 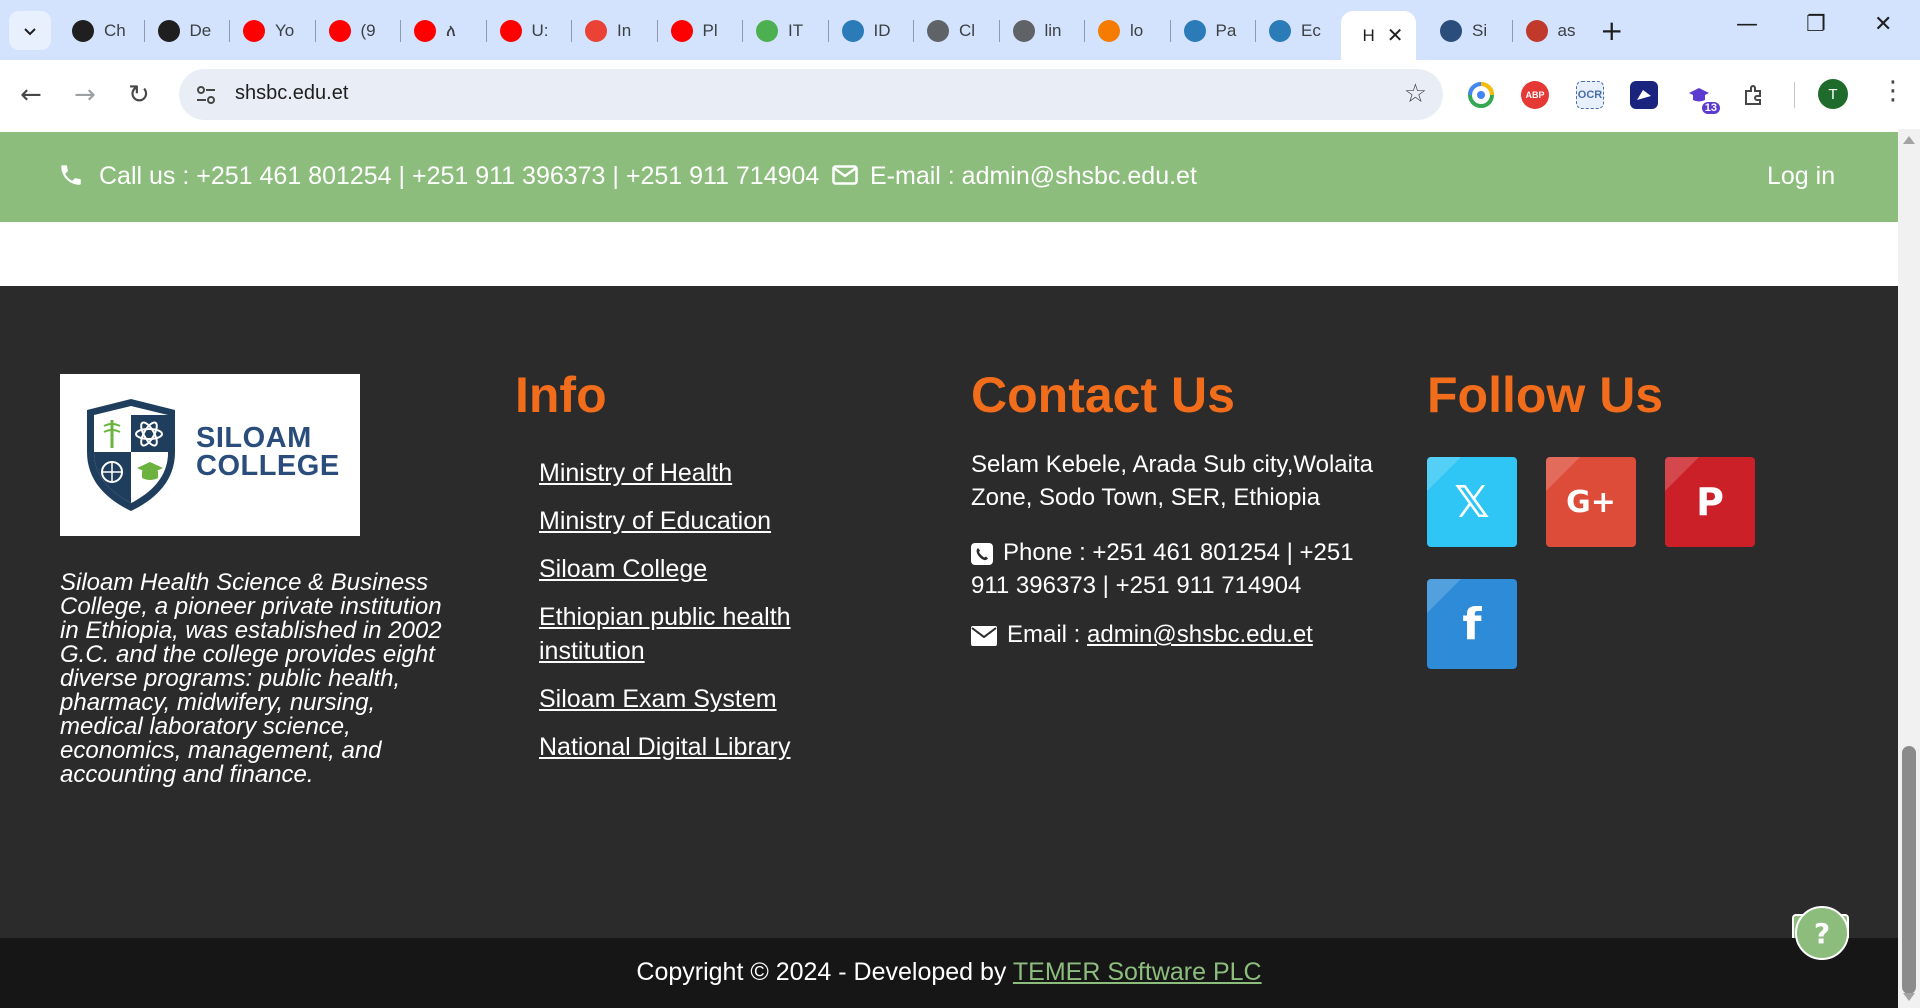 I want to click on info-link: Ethiopian public health institution, so click(x=665, y=634).